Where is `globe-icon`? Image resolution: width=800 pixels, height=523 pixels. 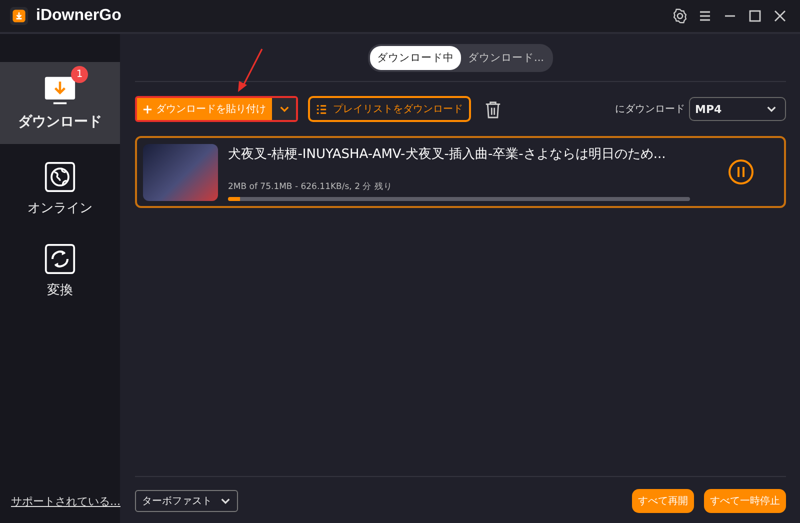
globe-icon is located at coordinates (60, 177).